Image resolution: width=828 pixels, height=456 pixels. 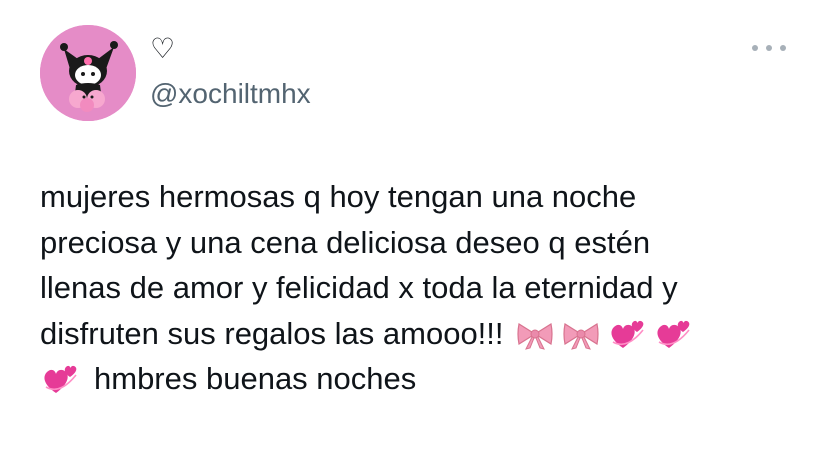 I want to click on tweet-line: mujeres hermosas q hoy tengan una noche, so click(x=338, y=196).